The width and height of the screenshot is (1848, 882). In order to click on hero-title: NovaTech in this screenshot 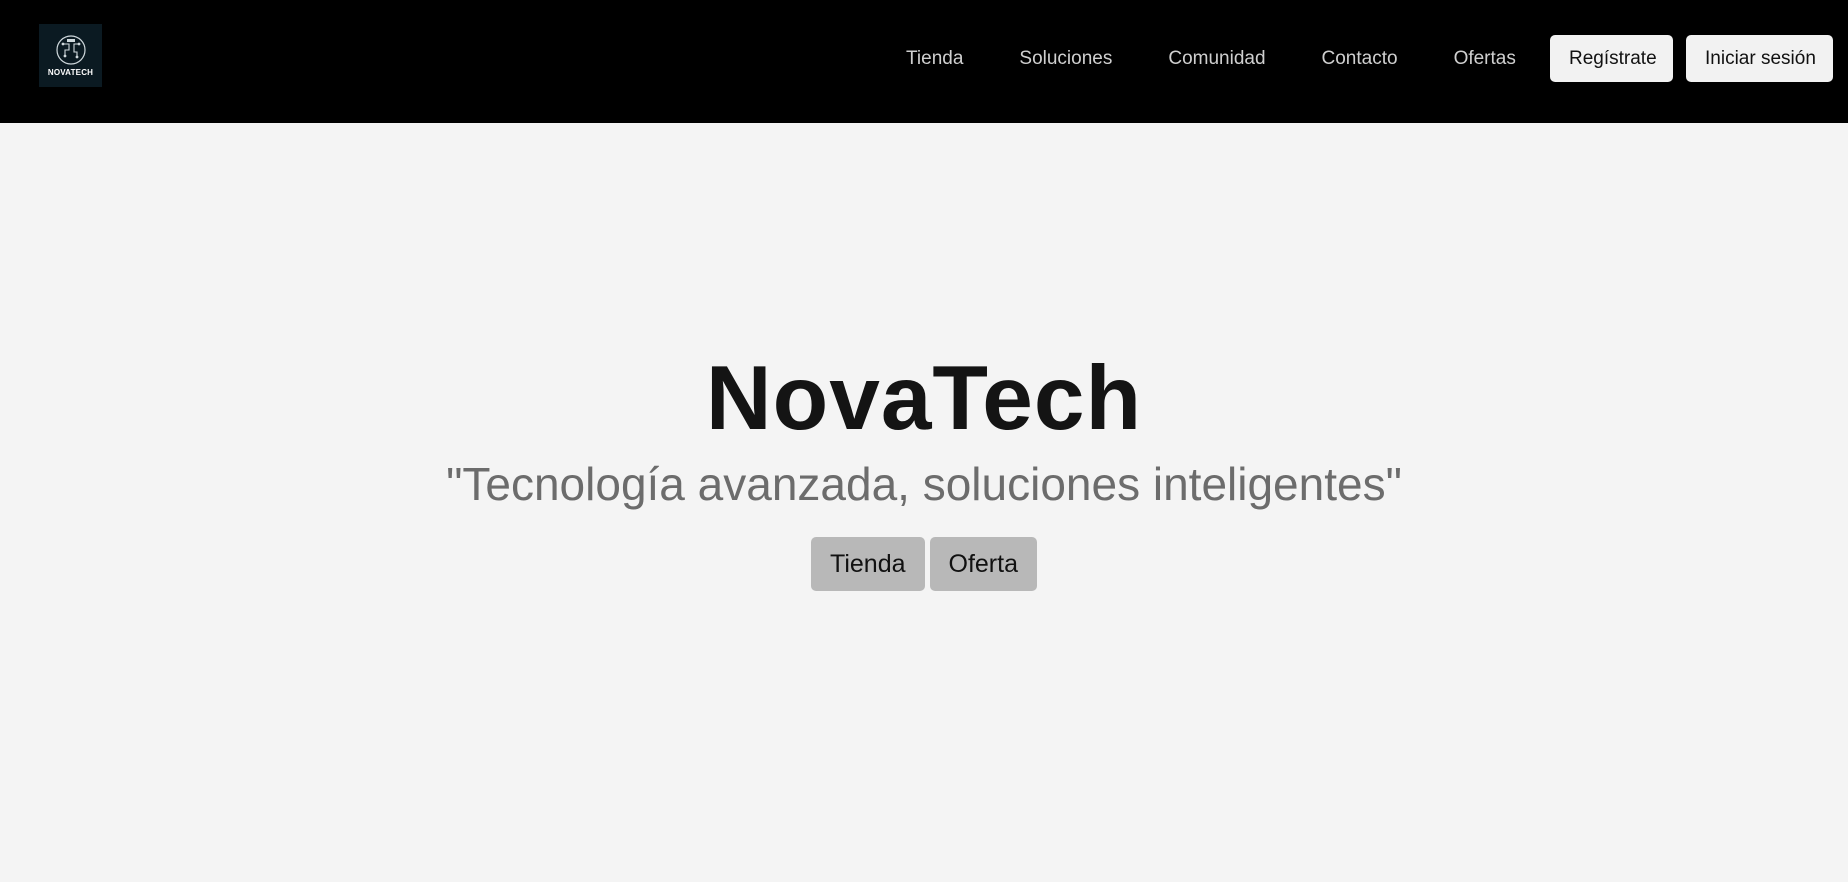, I will do `click(924, 398)`.